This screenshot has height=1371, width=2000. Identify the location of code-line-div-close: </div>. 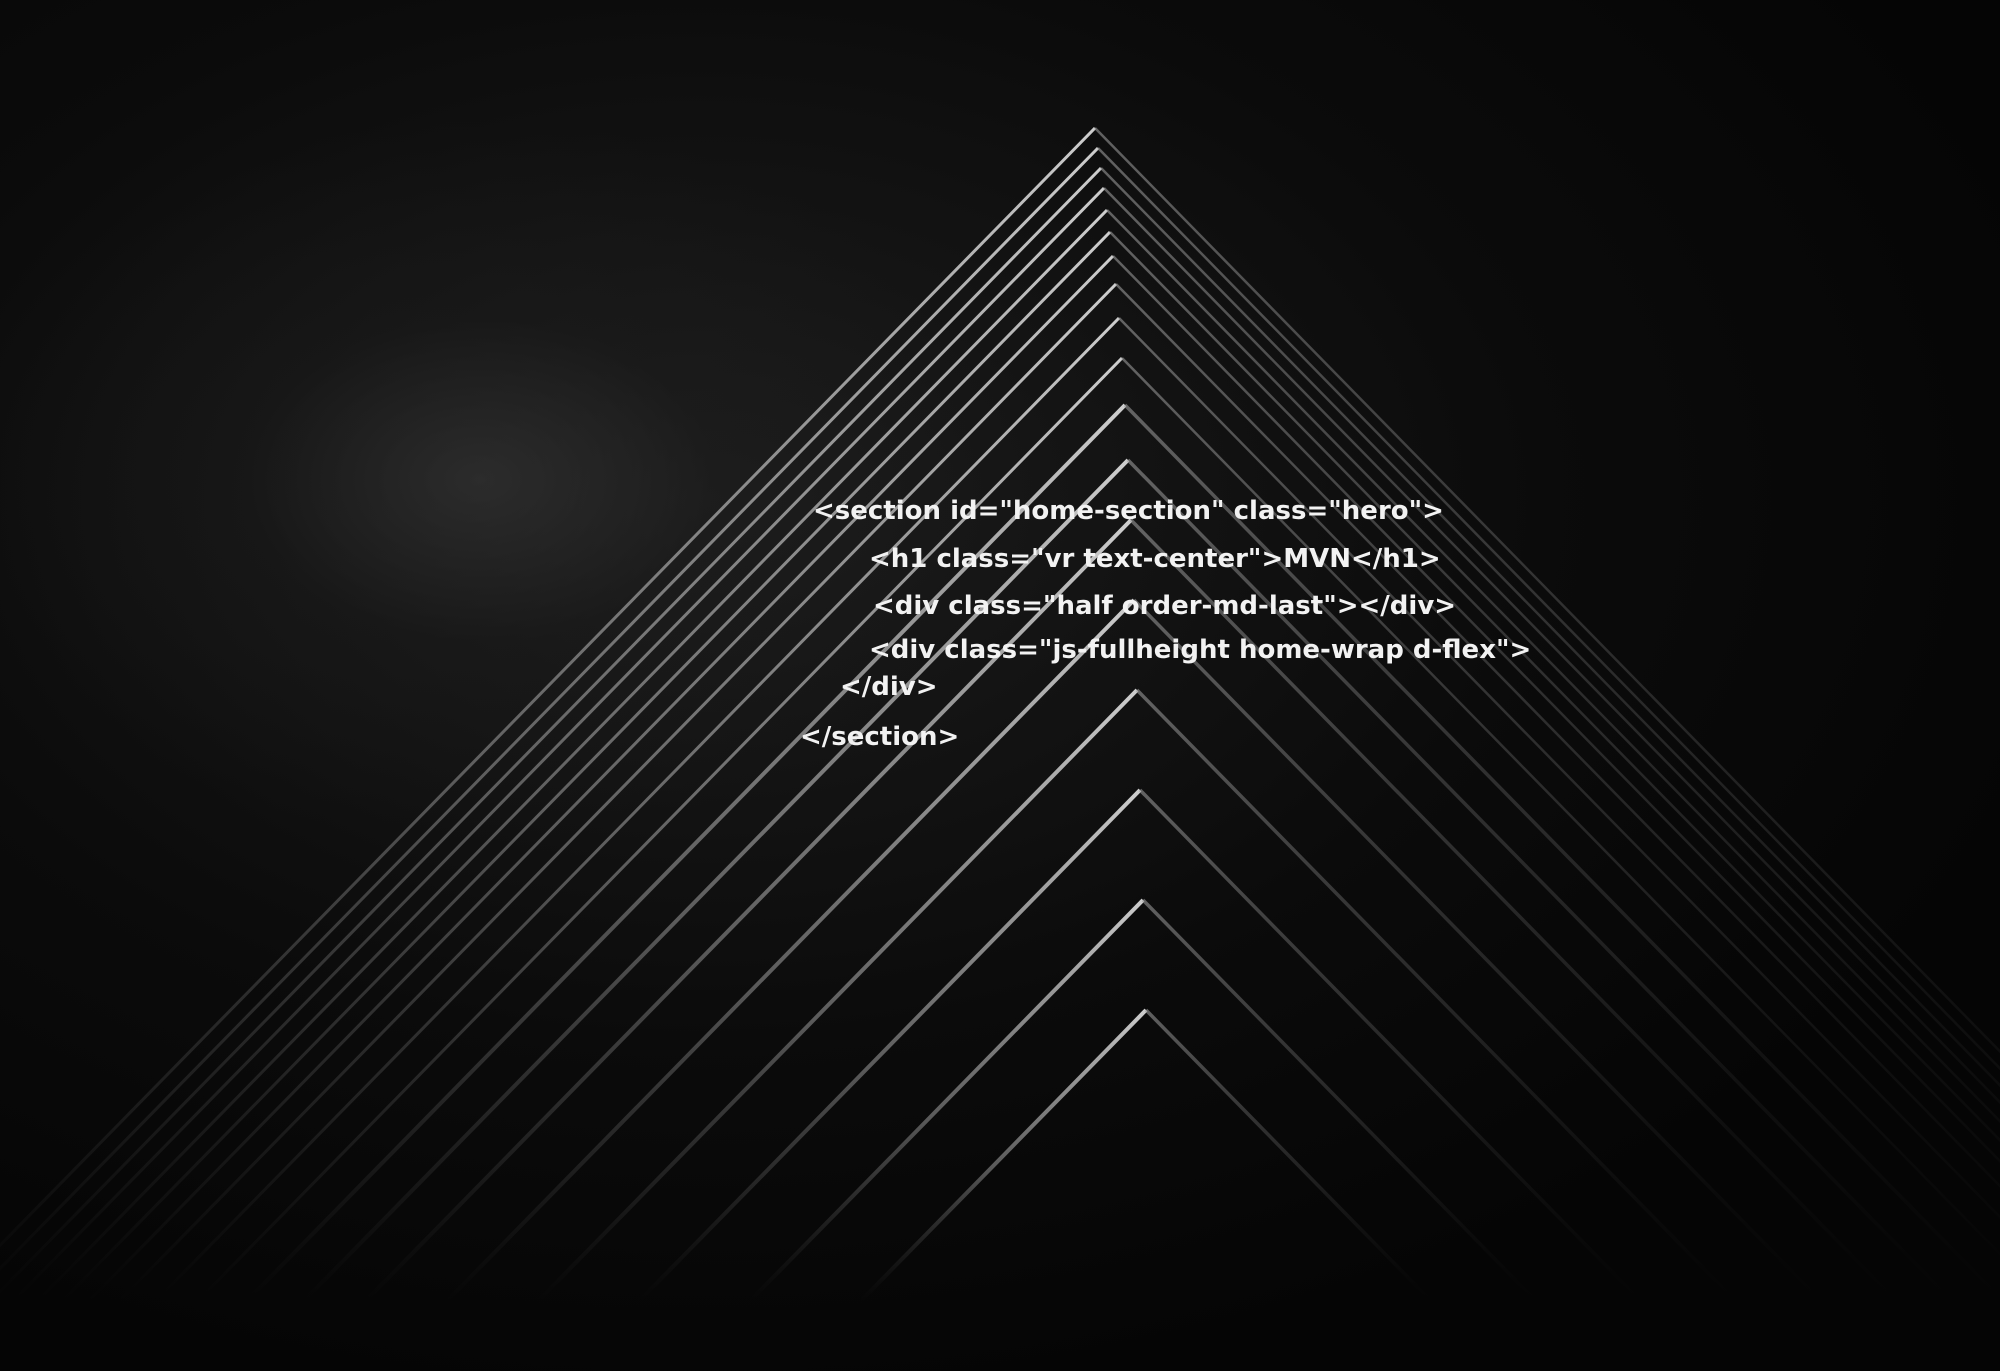
(889, 687).